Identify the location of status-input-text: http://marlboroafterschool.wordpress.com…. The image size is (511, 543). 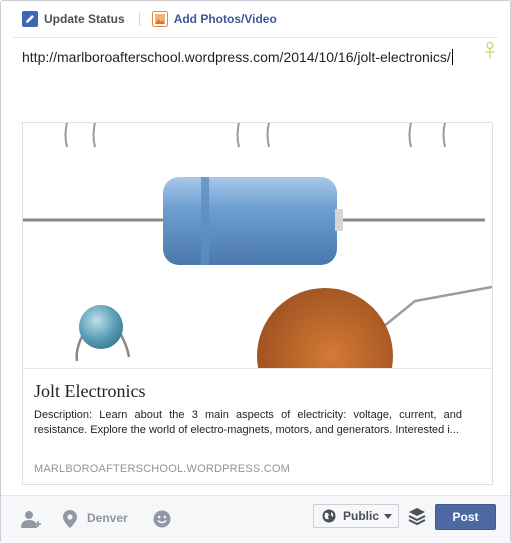
(236, 57).